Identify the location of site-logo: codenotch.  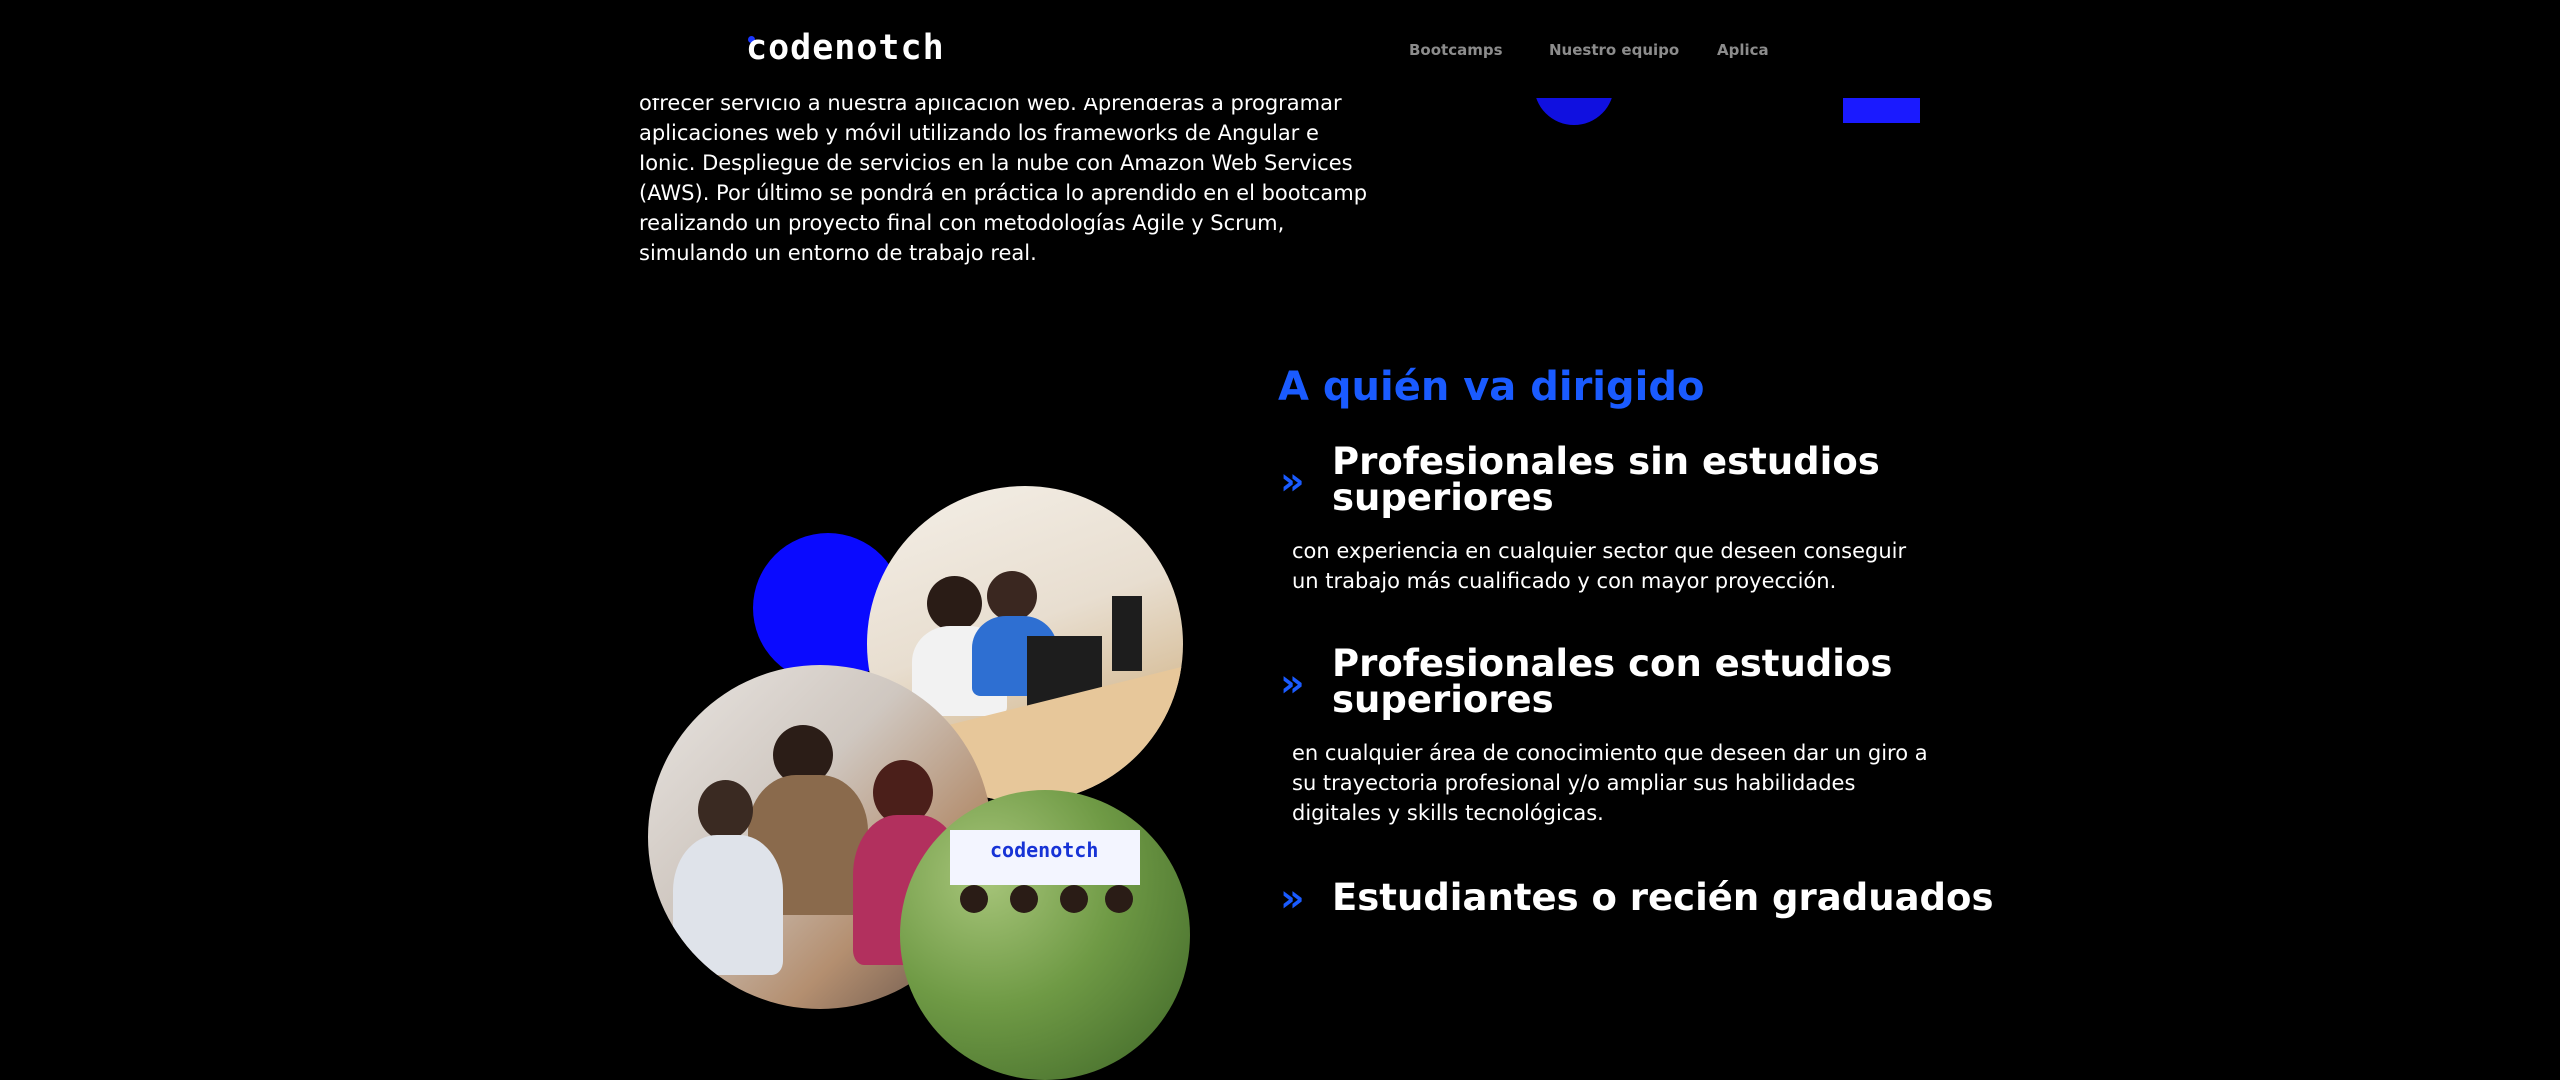
(845, 48).